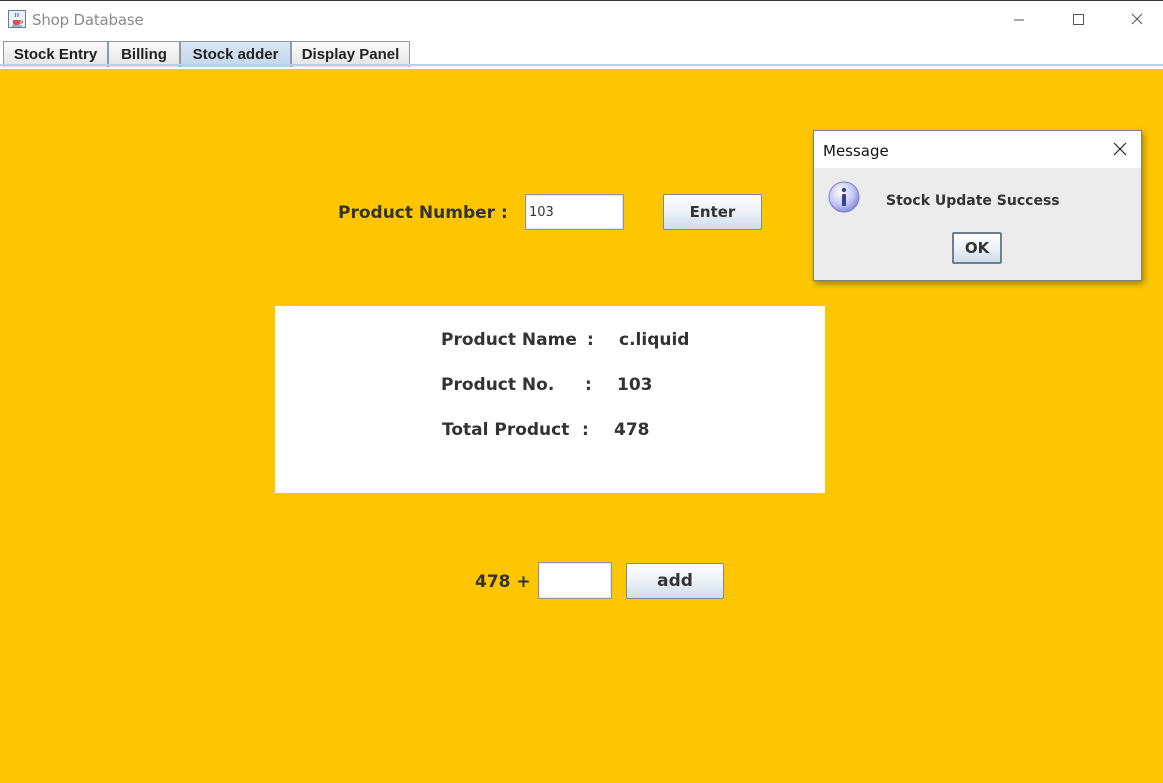 This screenshot has width=1163, height=783. What do you see at coordinates (575, 580) in the screenshot?
I see `add-quantity-input` at bounding box center [575, 580].